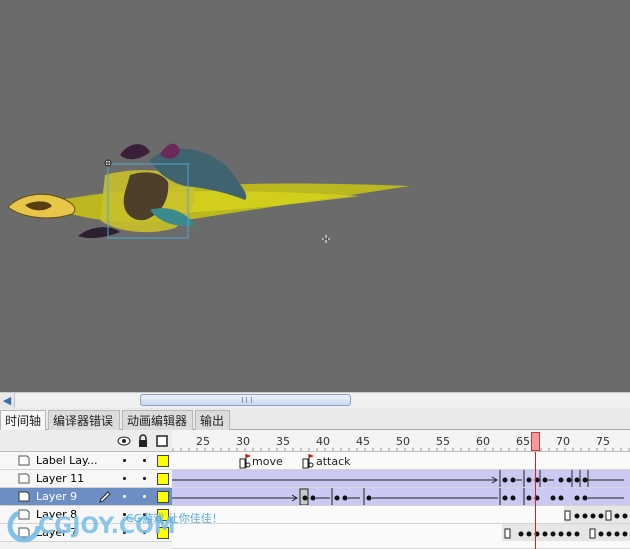 Image resolution: width=630 pixels, height=549 pixels. Describe the element at coordinates (86, 441) in the screenshot. I see `layer-header` at that location.